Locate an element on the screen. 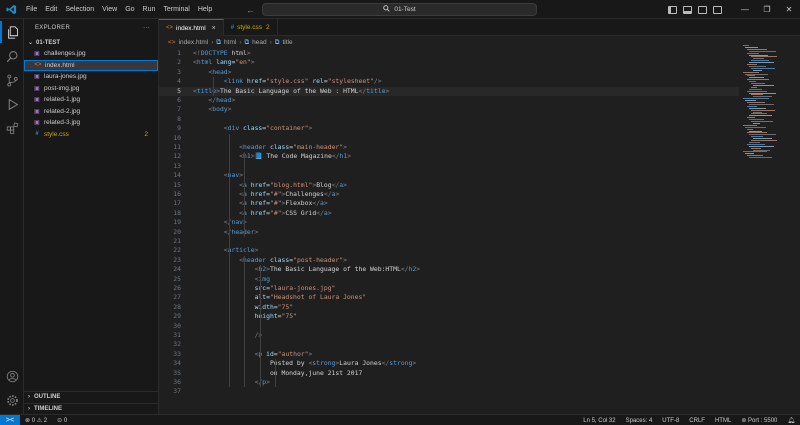  tab-label: index.html is located at coordinates (191, 28).